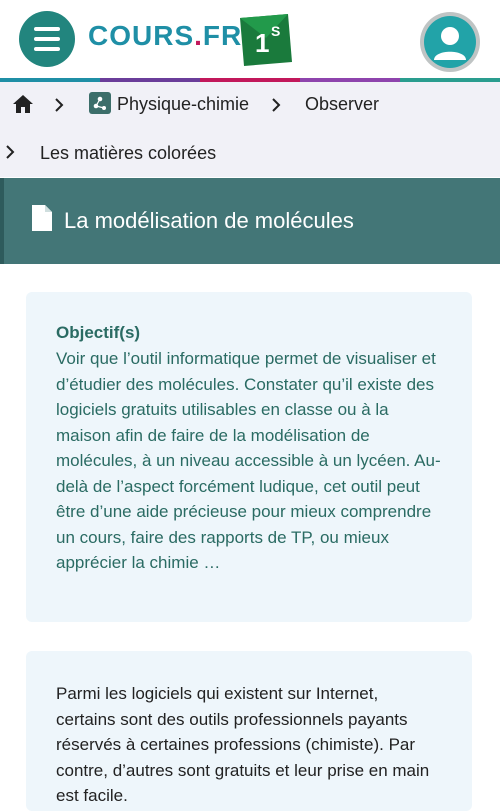  What do you see at coordinates (100, 103) in the screenshot?
I see `physics-chemistry-icon` at bounding box center [100, 103].